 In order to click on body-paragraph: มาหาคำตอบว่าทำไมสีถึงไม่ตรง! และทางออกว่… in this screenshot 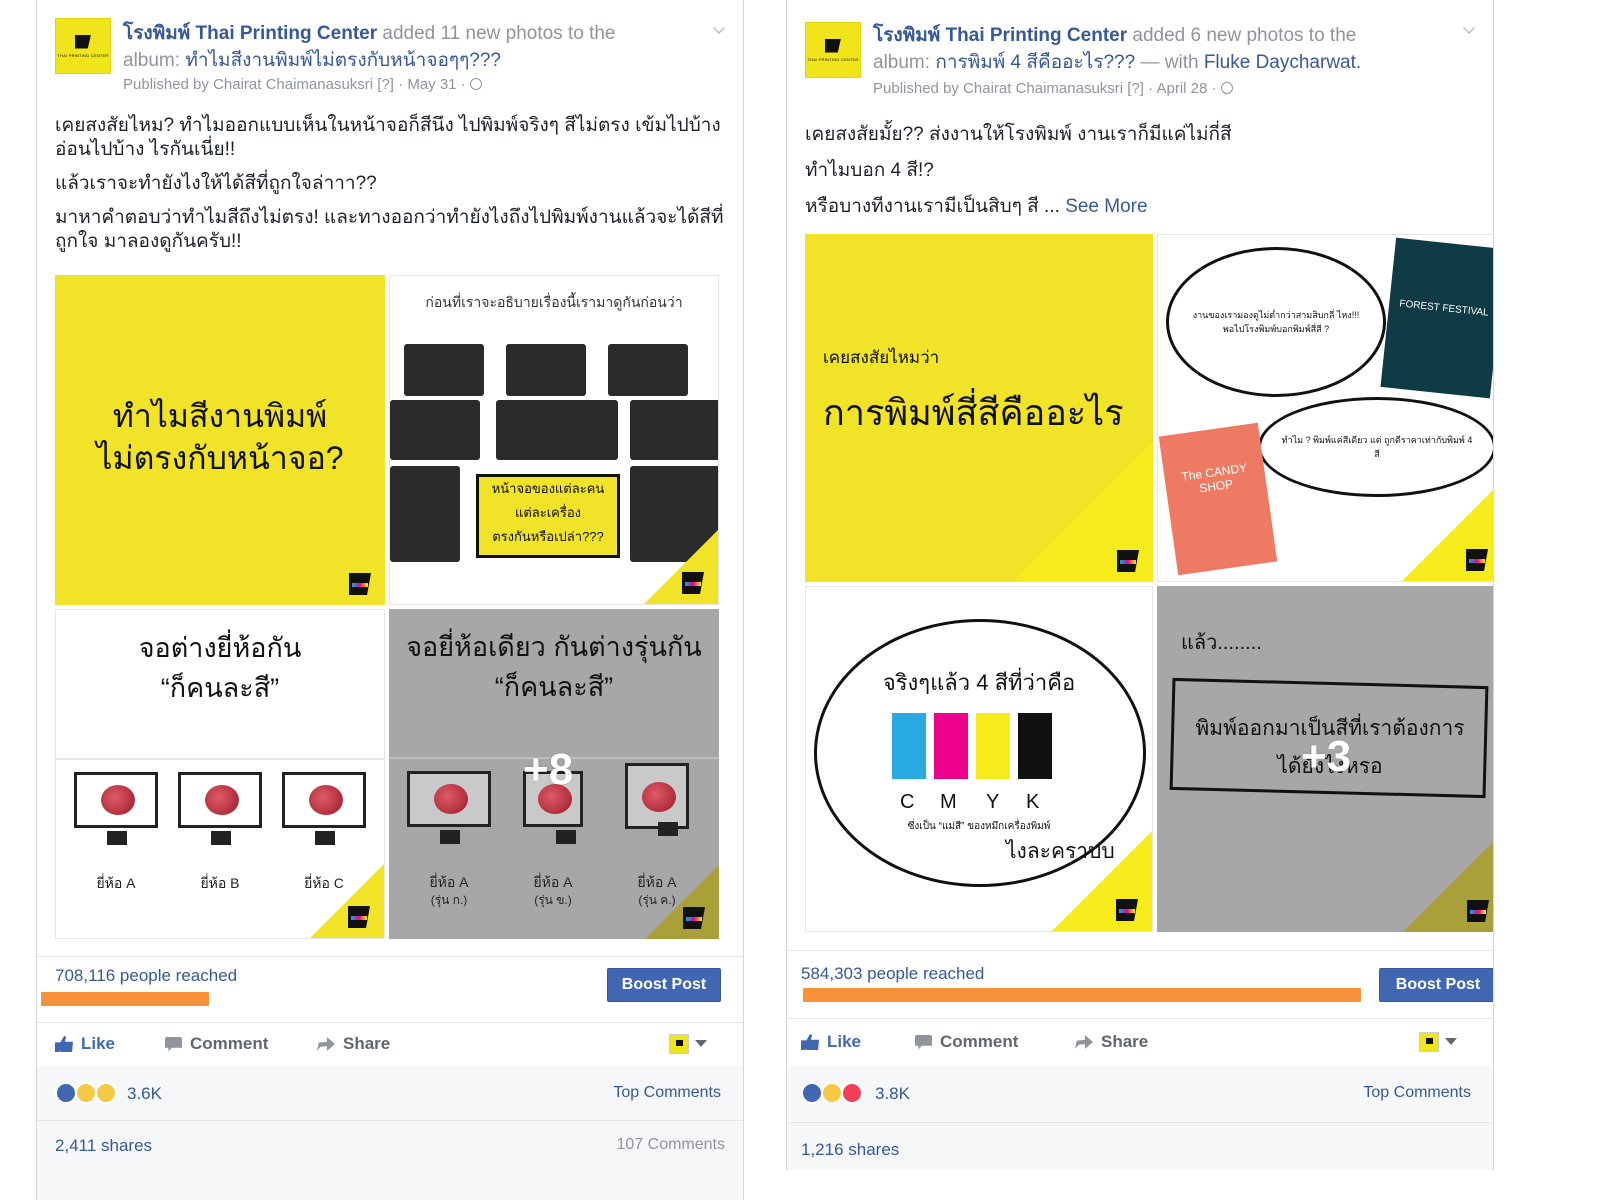, I will do `click(389, 229)`.